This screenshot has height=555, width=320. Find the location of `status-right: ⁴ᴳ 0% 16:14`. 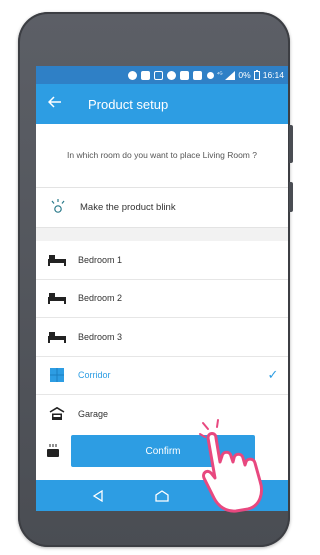

status-right: ⁴ᴳ 0% 16:14 is located at coordinates (245, 75).